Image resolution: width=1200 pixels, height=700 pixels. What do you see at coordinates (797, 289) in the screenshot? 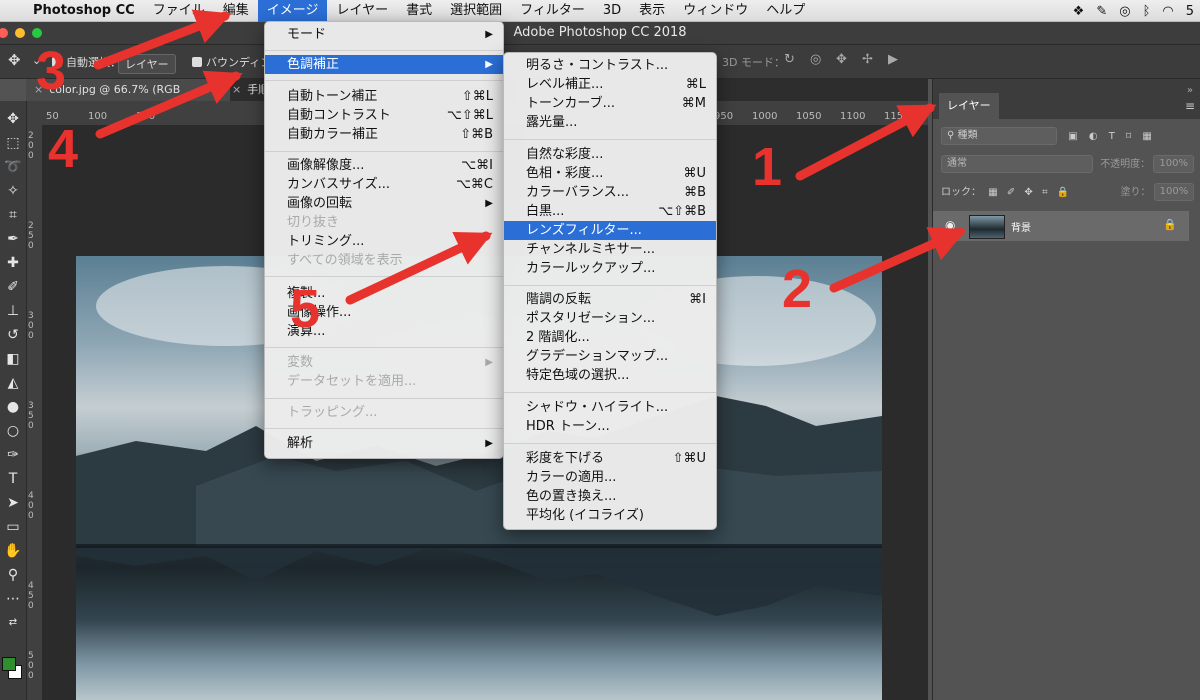
I see `annotation-number-2: 2` at bounding box center [797, 289].